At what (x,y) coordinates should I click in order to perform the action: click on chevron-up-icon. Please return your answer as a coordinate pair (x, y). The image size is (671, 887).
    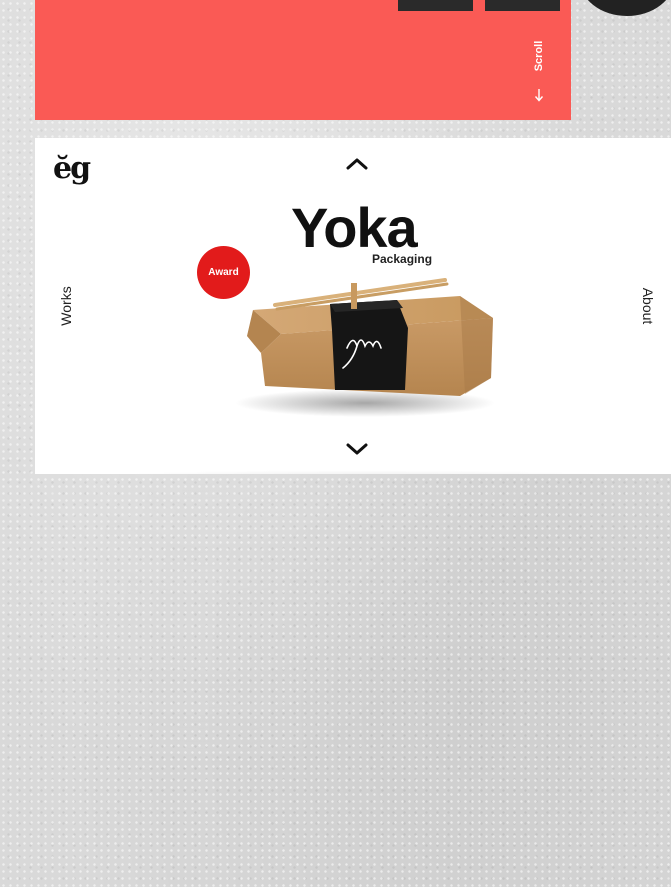
    Looking at the image, I should click on (357, 164).